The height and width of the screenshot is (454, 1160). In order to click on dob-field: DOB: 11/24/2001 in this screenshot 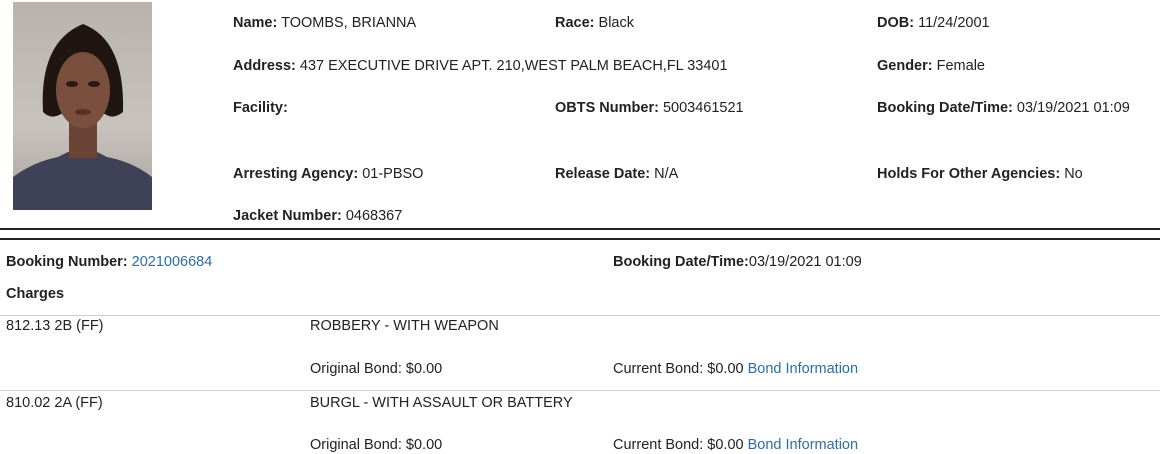, I will do `click(933, 23)`.